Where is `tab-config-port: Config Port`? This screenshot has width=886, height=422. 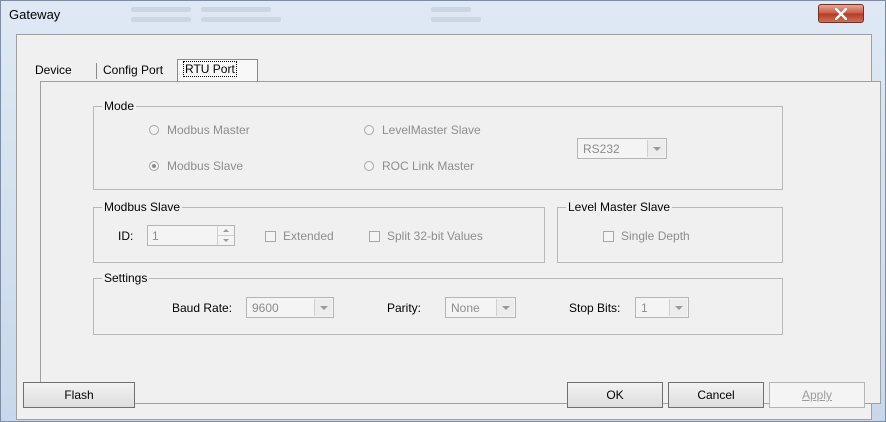 tab-config-port: Config Port is located at coordinates (133, 71).